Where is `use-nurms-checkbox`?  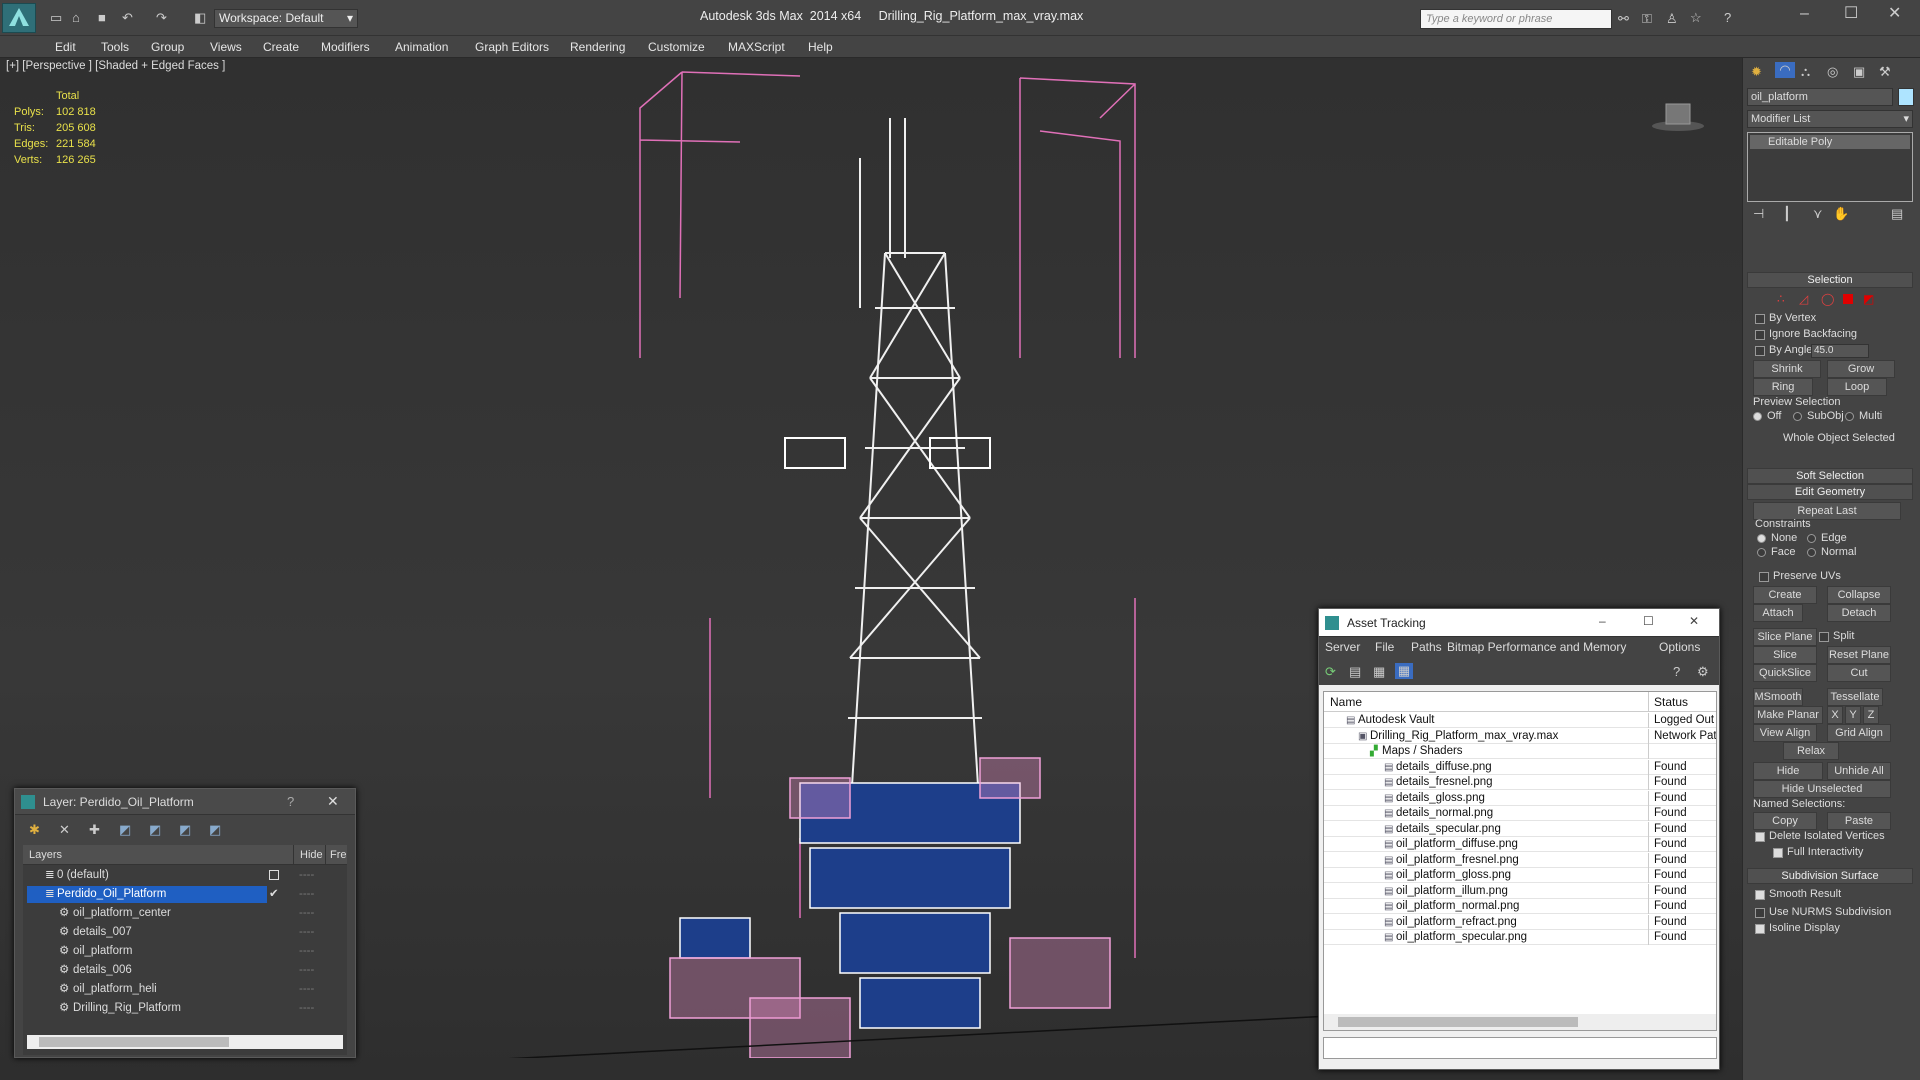 use-nurms-checkbox is located at coordinates (1760, 913).